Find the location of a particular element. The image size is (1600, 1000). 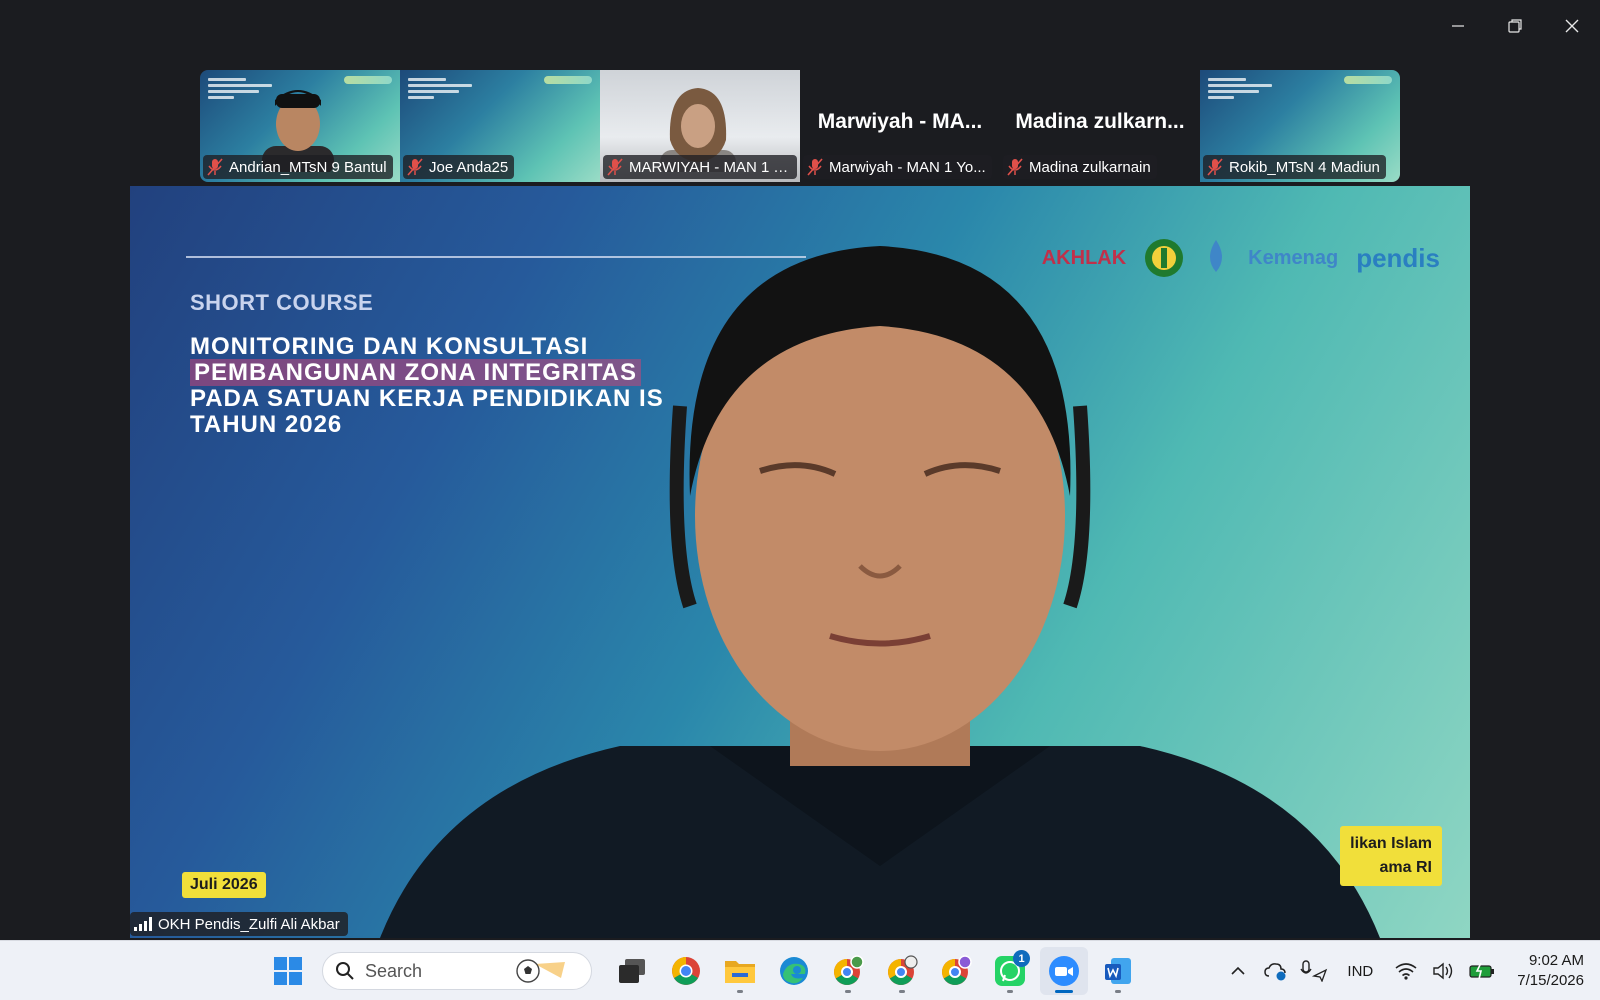

participant-tile: Andrian_MTsN 9 Bantul is located at coordinates (300, 126).